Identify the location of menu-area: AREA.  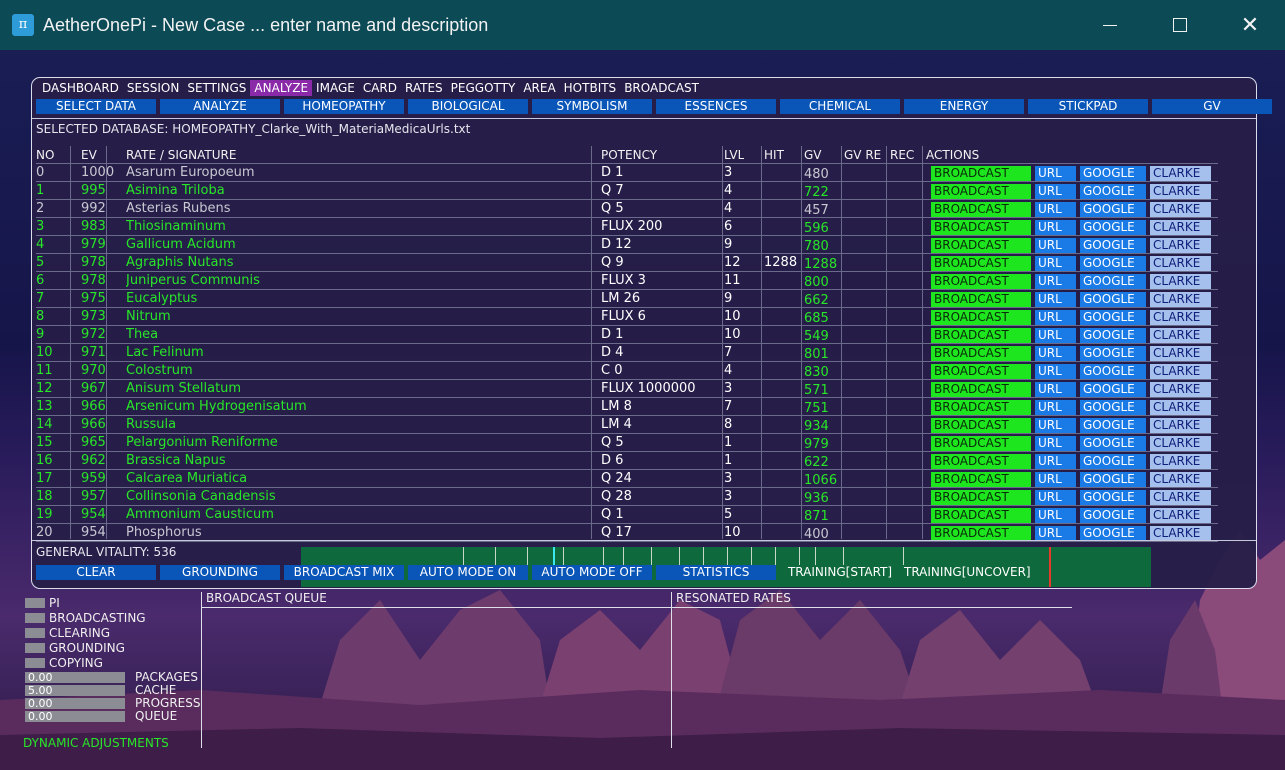
(539, 88).